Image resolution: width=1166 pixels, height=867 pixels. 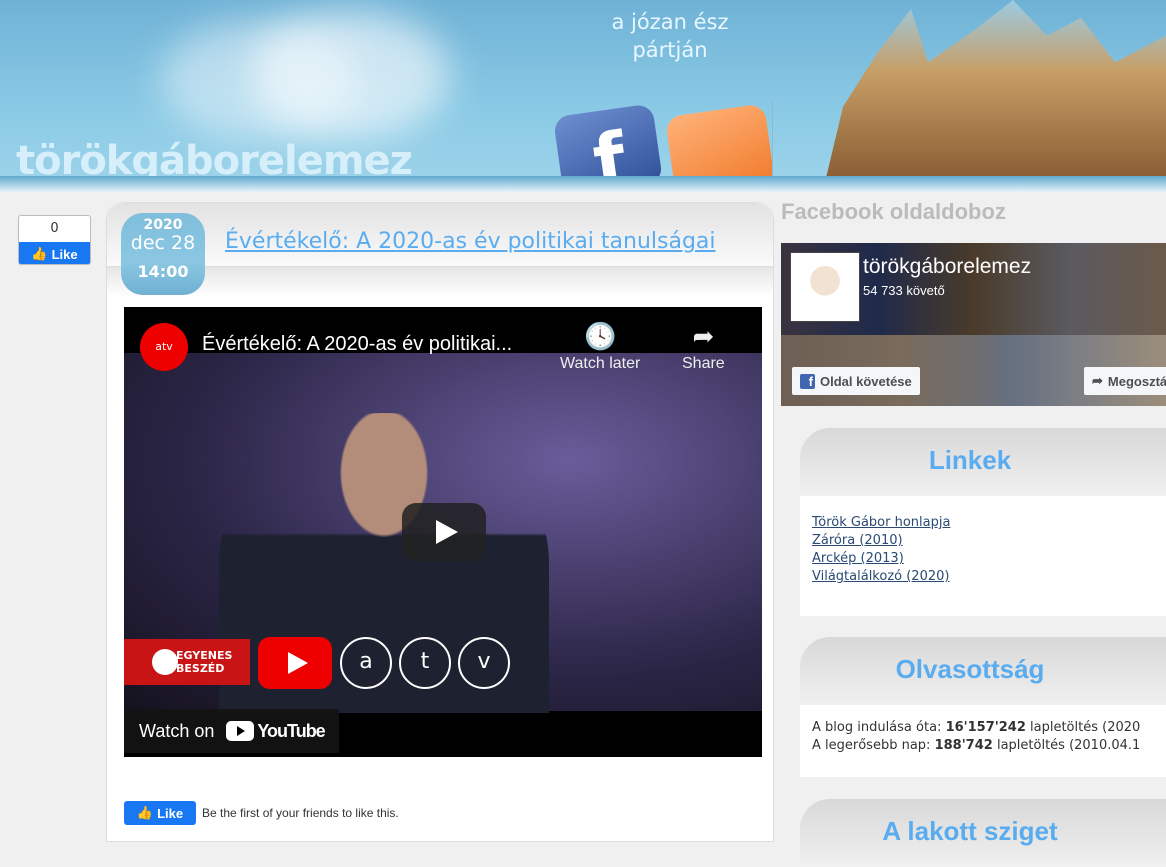 What do you see at coordinates (904, 290) in the screenshot?
I see `follower-count: 54 733 követő` at bounding box center [904, 290].